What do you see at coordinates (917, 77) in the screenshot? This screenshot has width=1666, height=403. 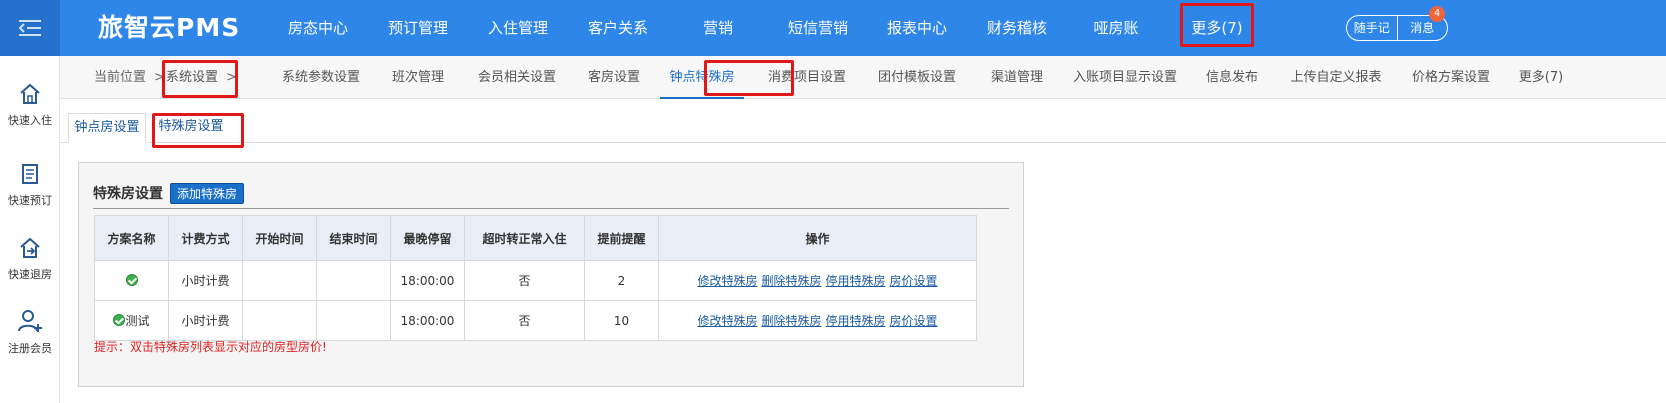 I see `tab-group-pay-template: 团付模板设置` at bounding box center [917, 77].